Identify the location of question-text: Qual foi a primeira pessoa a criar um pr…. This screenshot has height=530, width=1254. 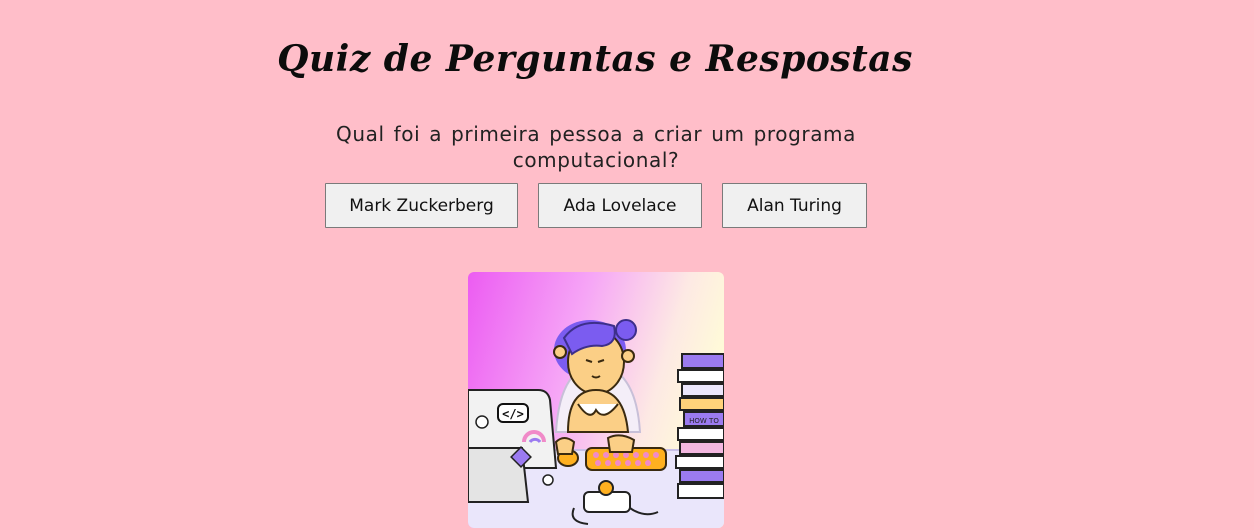
(596, 147).